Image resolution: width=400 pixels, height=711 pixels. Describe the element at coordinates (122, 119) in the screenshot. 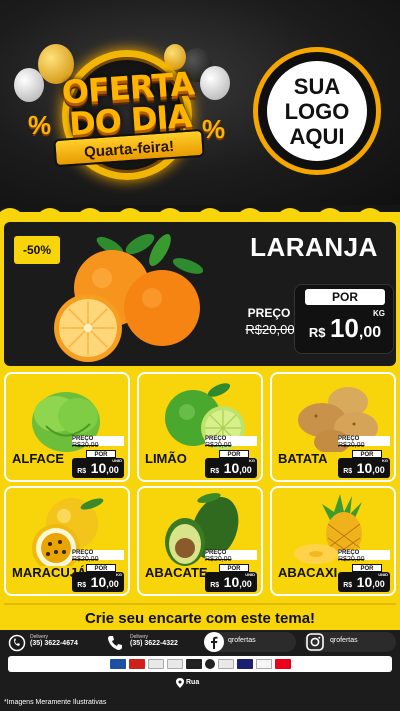

I see `oferta-badge: OFERTA DO DIA Quarta-feira! % %` at that location.